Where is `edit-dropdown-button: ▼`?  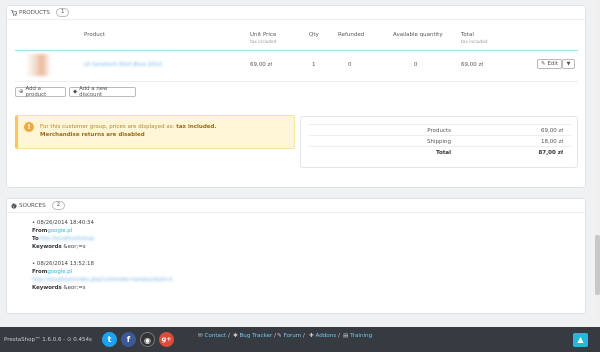 edit-dropdown-button: ▼ is located at coordinates (568, 64).